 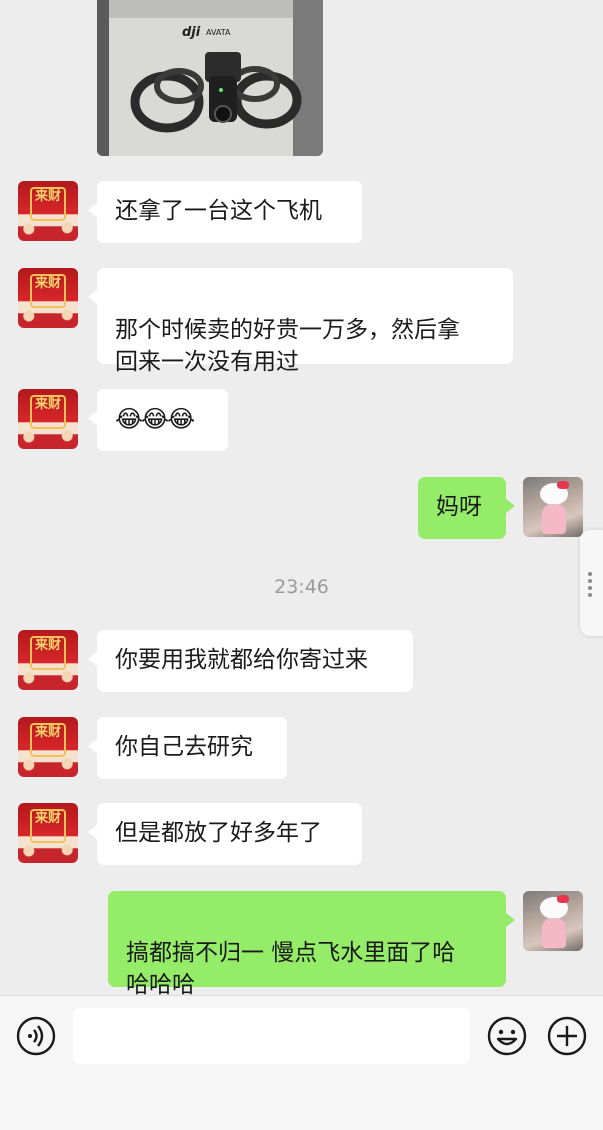 I want to click on emoji-icon, so click(x=507, y=1036).